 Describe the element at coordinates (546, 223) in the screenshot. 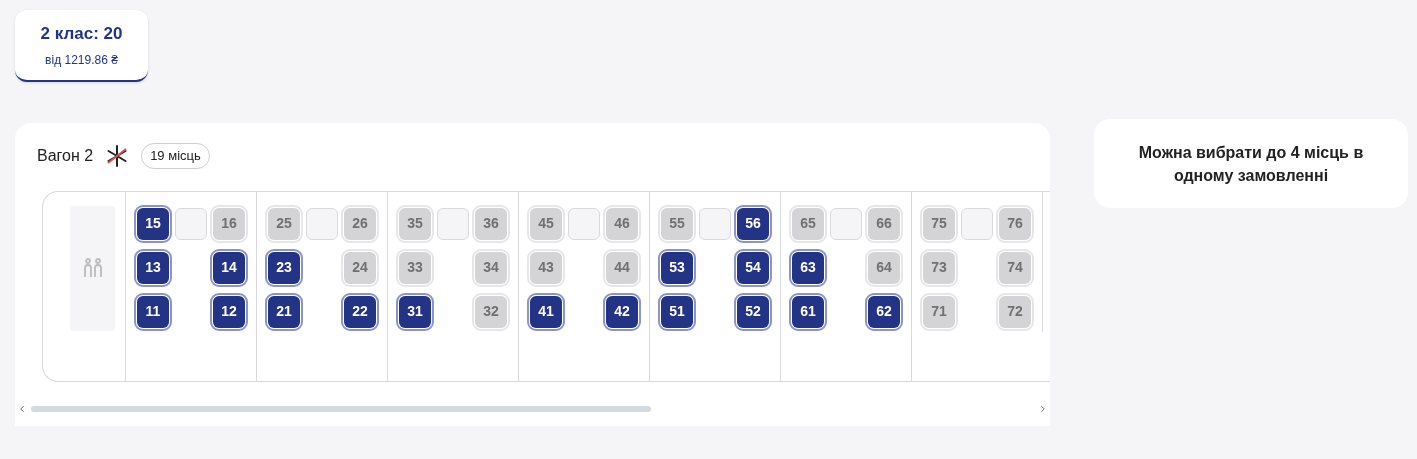

I see `seat: 45` at that location.